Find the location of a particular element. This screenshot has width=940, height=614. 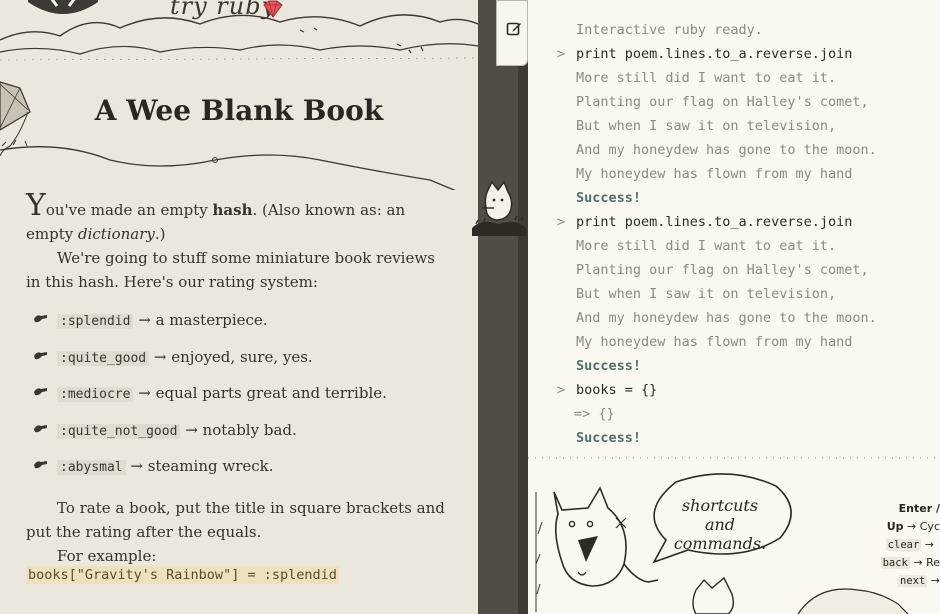

for-example-label: For example: is located at coordinates (107, 555).